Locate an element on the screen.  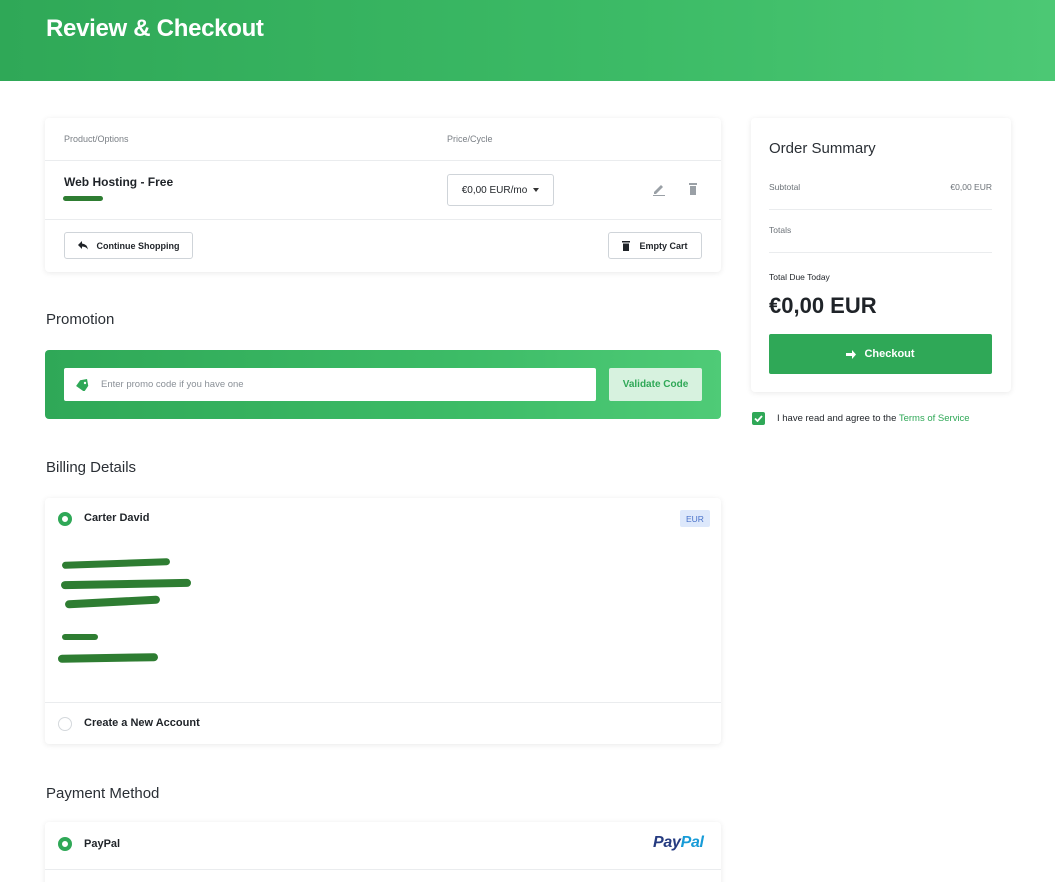
page-header: Review & Checkout is located at coordinates (527, 40).